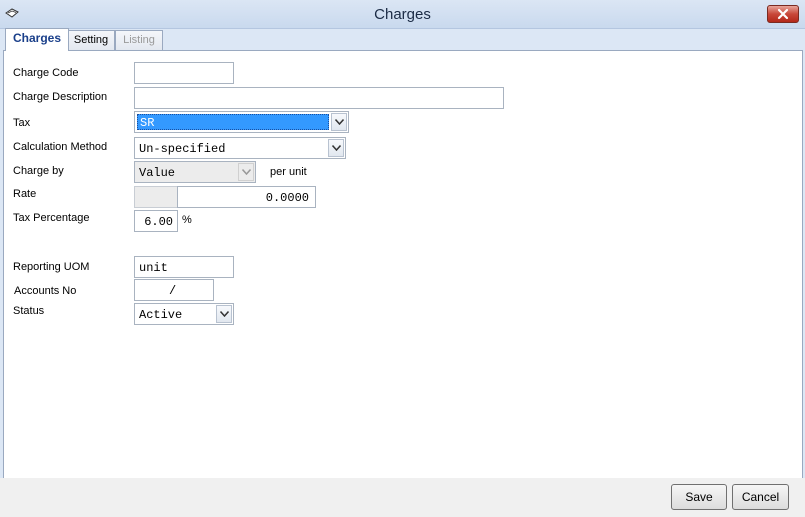 The height and width of the screenshot is (517, 805). What do you see at coordinates (240, 148) in the screenshot?
I see `calculation-method-select: Un-specified` at bounding box center [240, 148].